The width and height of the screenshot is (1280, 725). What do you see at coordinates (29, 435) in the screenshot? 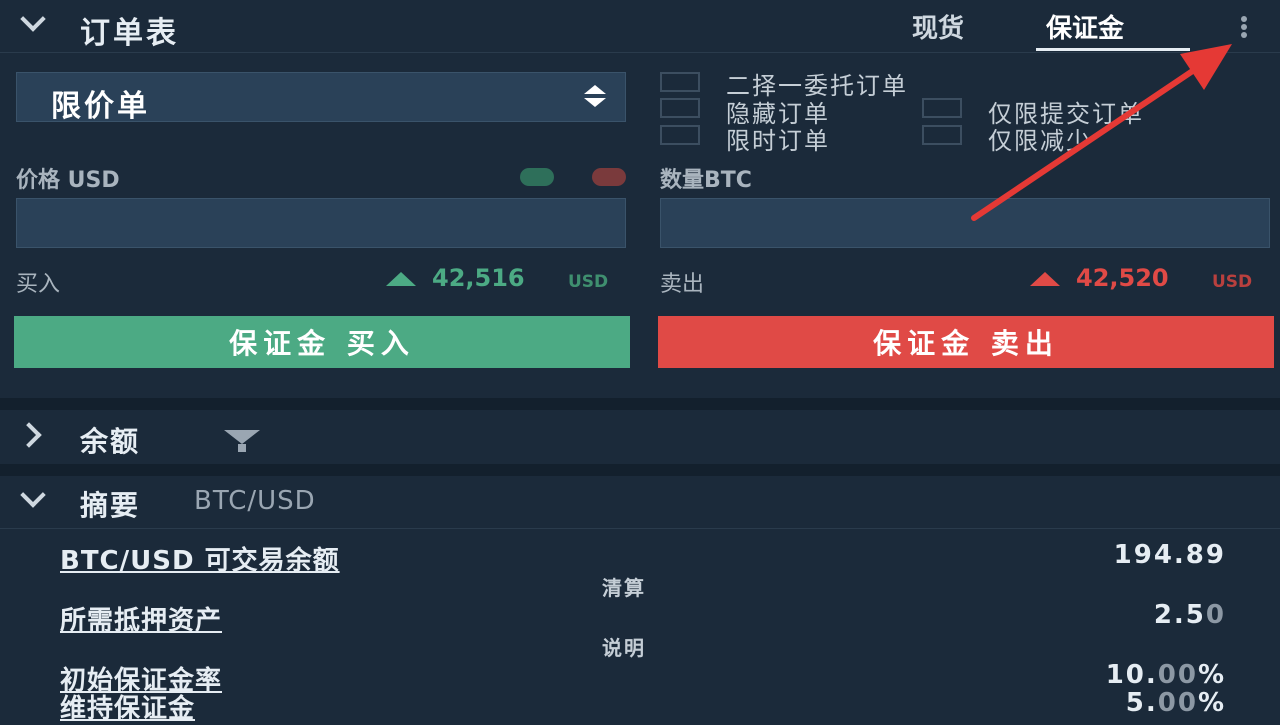
I see `chevron-right-icon` at bounding box center [29, 435].